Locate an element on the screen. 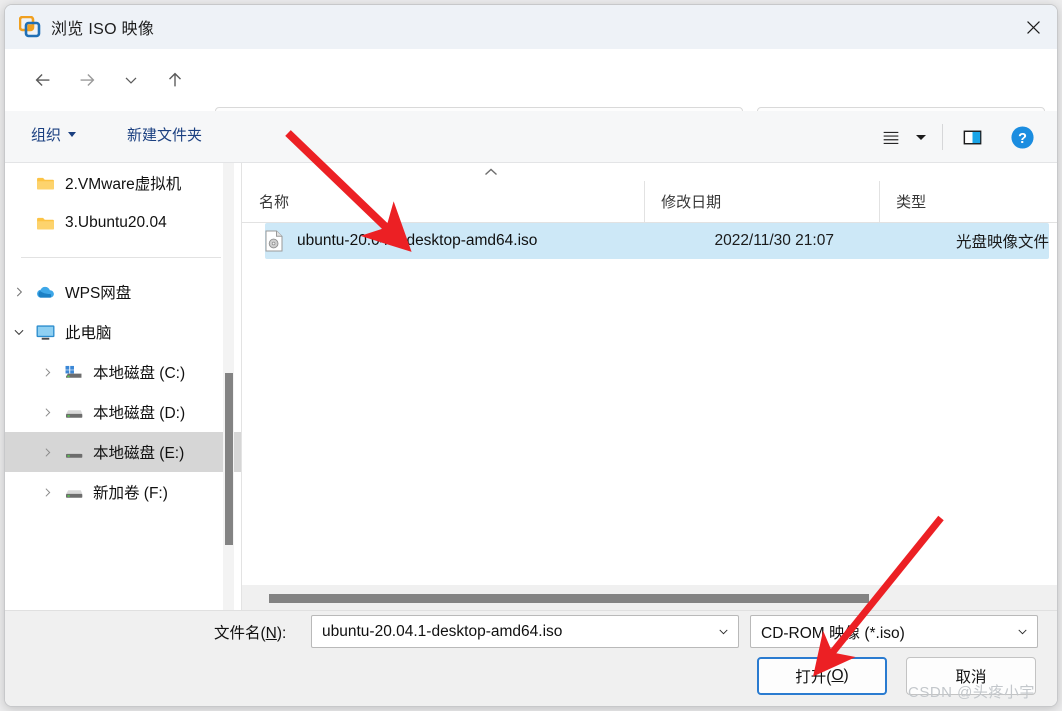 Image resolution: width=1062 pixels, height=711 pixels. column-label: 类型 is located at coordinates (911, 202).